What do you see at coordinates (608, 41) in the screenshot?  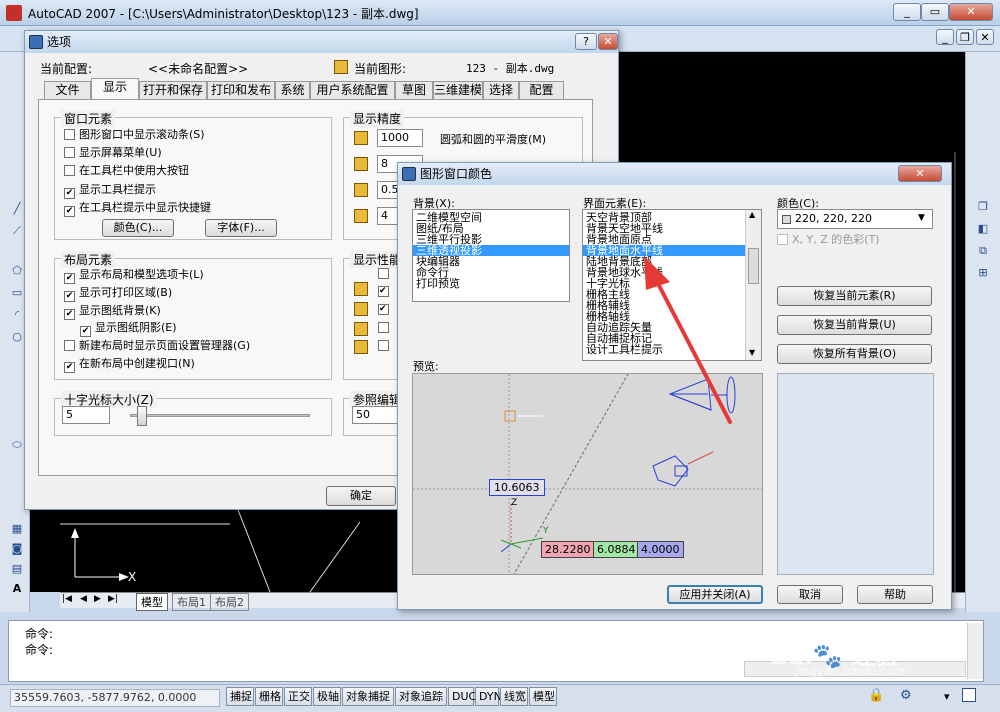 I see `options-close-button: ✕` at bounding box center [608, 41].